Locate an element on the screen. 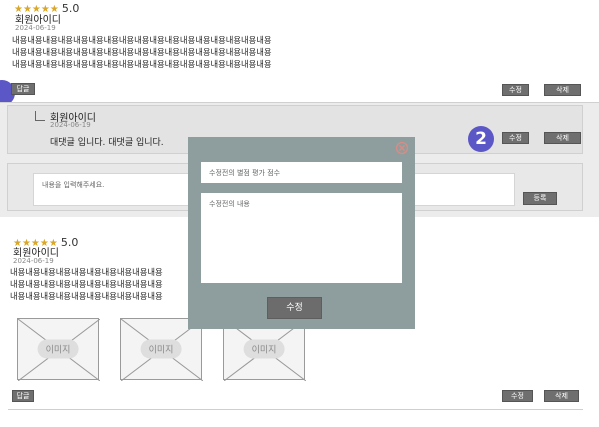 The image size is (599, 427). reply-button: 답글 is located at coordinates (23, 396).